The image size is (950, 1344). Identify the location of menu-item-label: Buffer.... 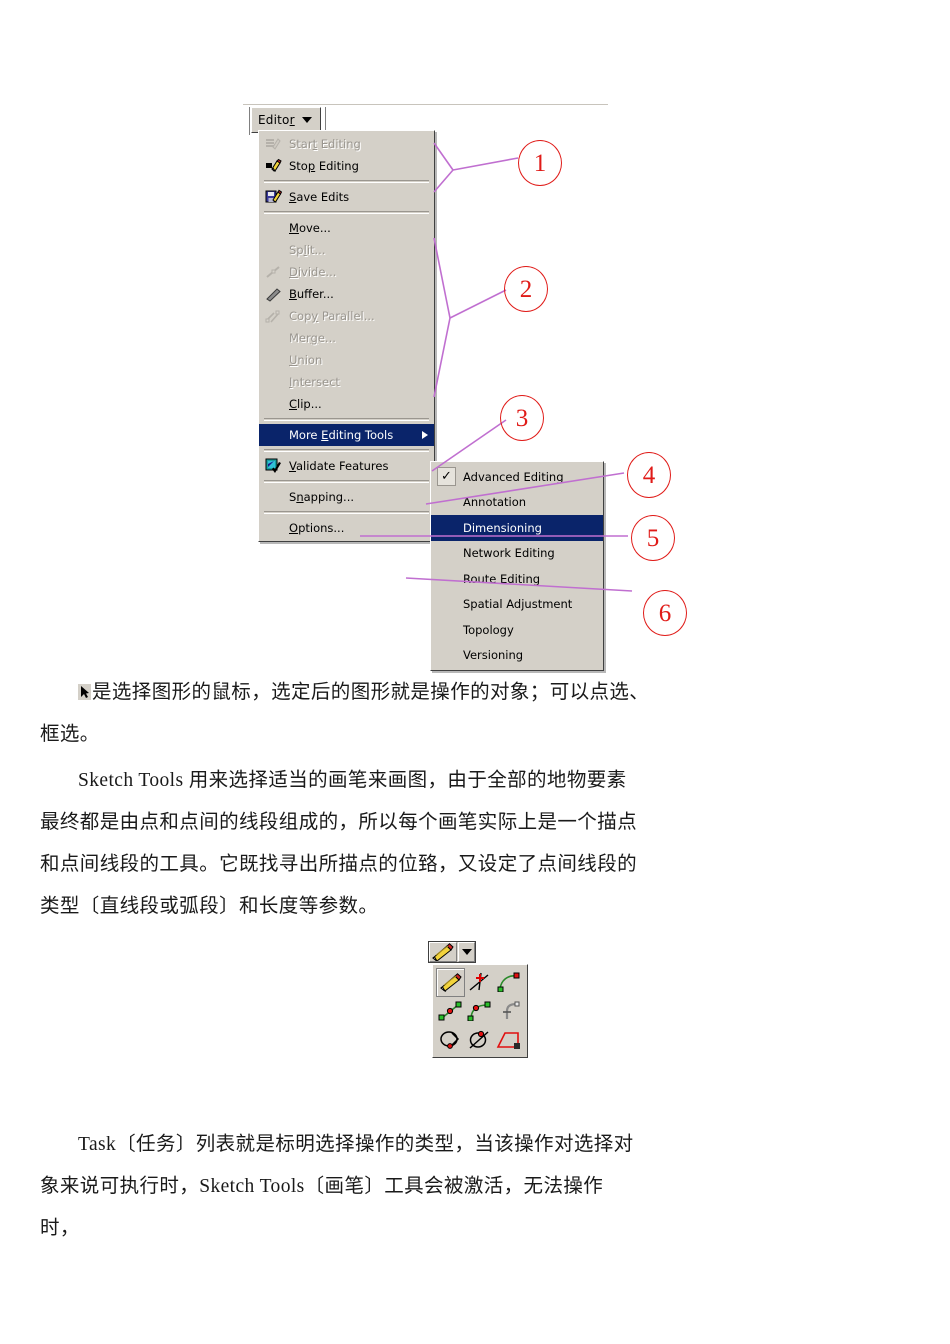
(311, 294).